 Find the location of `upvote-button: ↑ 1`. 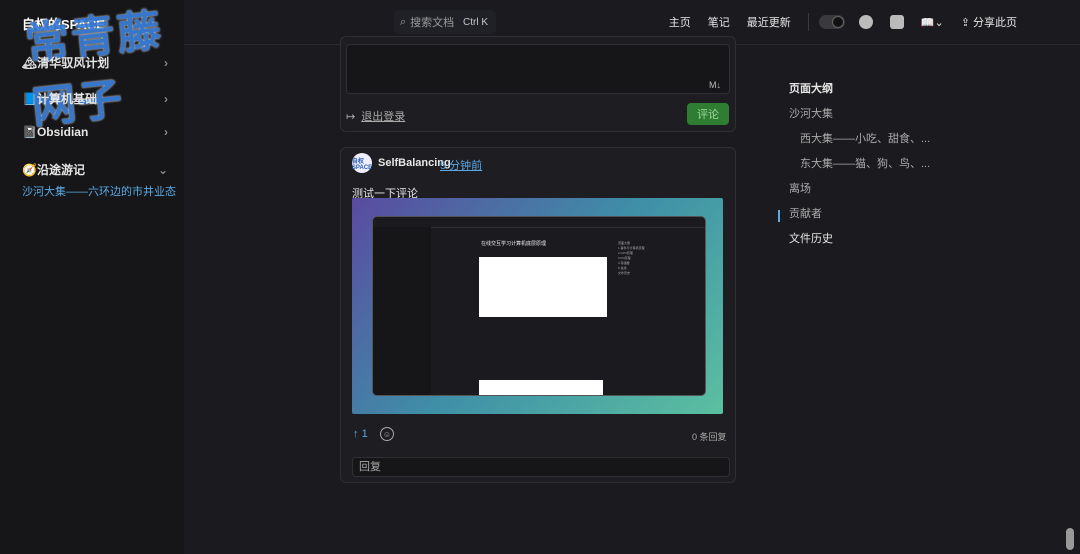

upvote-button: ↑ 1 is located at coordinates (360, 434).